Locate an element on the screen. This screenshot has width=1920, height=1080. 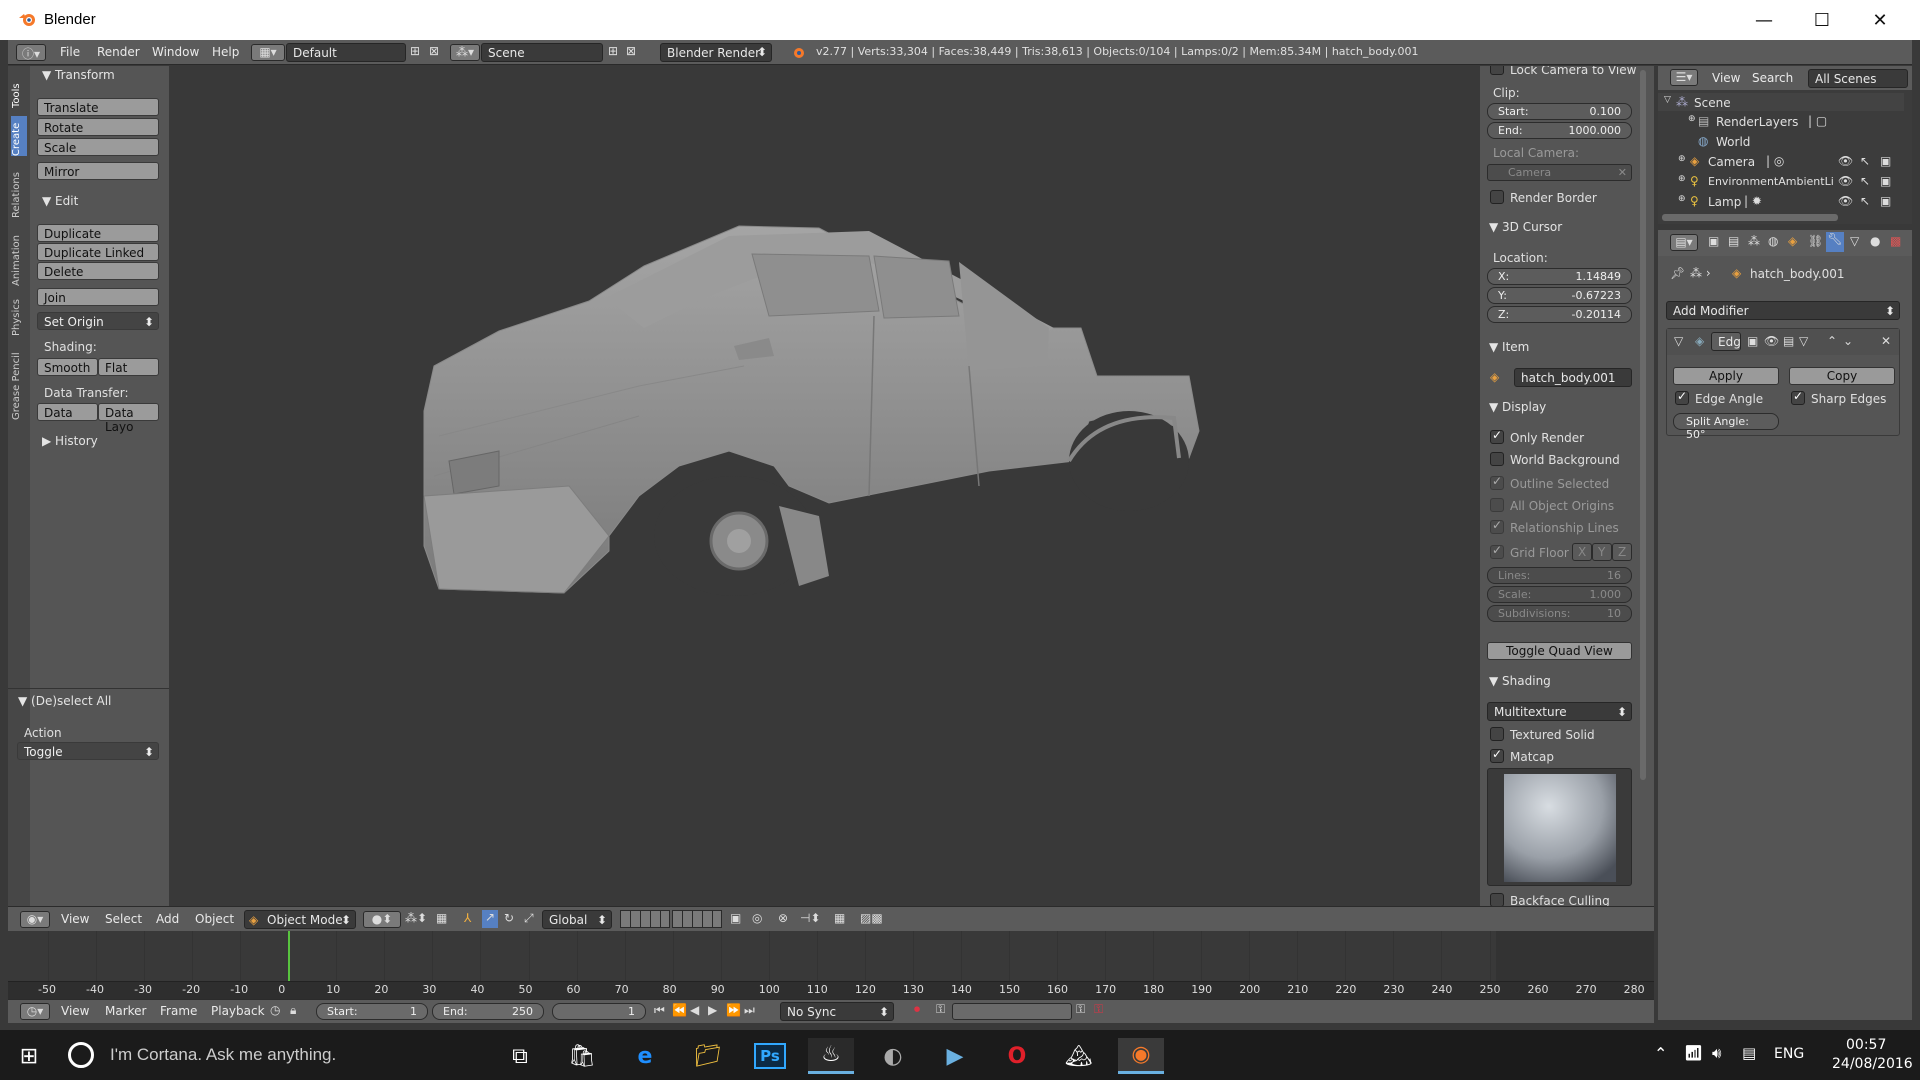
shading-panel-header: ▼ Shading is located at coordinates (1520, 681).